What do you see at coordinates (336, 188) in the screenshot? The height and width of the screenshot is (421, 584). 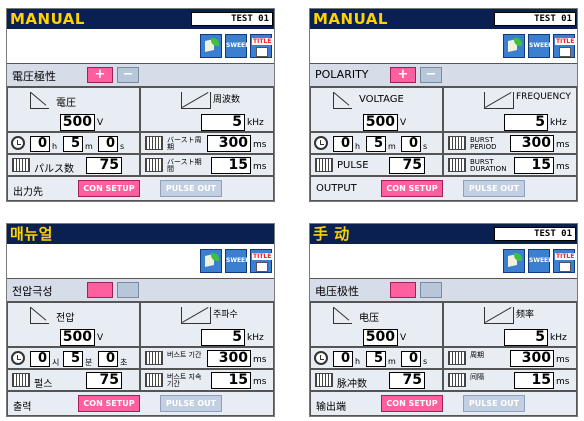 I see `output-label: OUTPUT` at bounding box center [336, 188].